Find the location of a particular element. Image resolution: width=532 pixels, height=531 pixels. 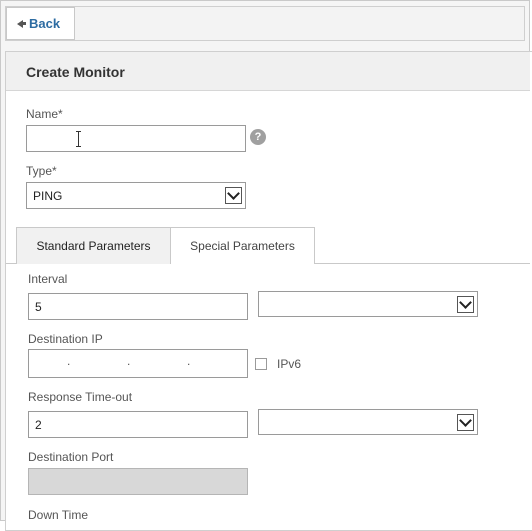

response-timeout-unit-select is located at coordinates (368, 422).